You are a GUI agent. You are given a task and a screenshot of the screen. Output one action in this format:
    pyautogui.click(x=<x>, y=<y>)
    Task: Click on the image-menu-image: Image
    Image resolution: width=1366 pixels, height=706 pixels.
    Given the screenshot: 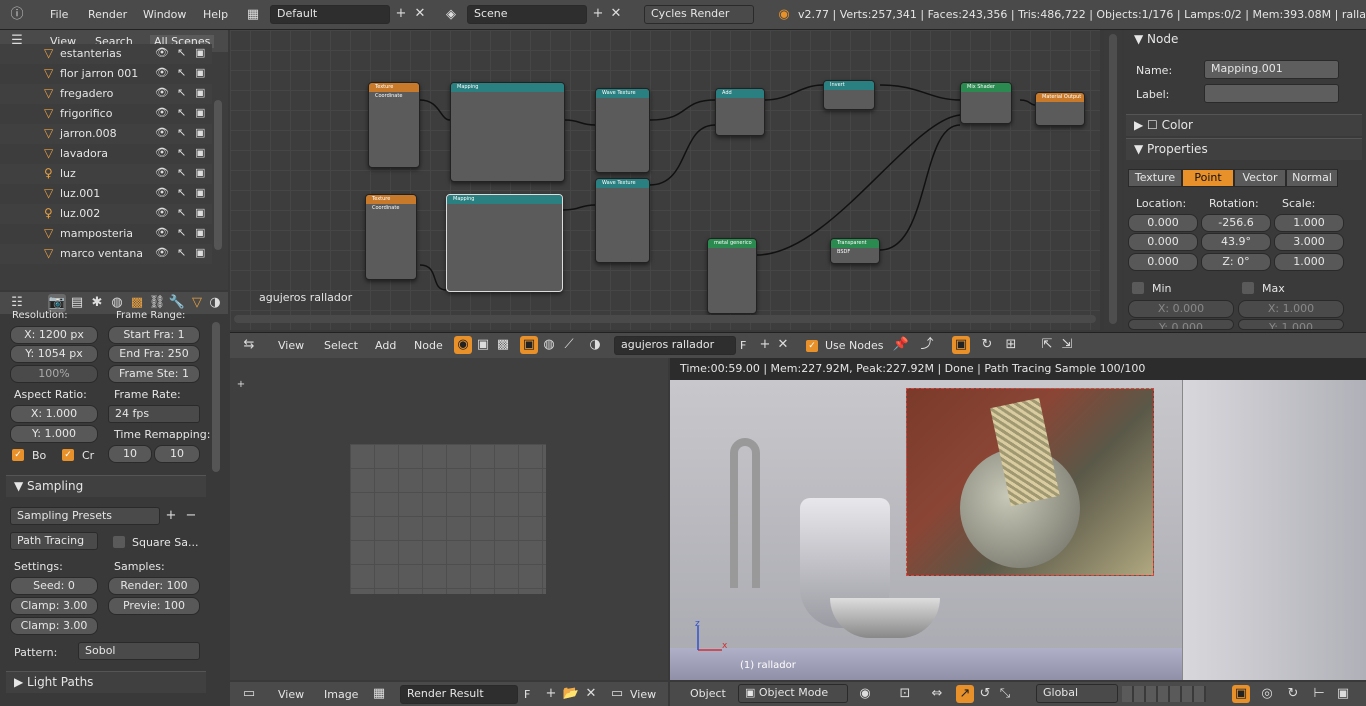 What is the action you would take?
    pyautogui.click(x=341, y=694)
    